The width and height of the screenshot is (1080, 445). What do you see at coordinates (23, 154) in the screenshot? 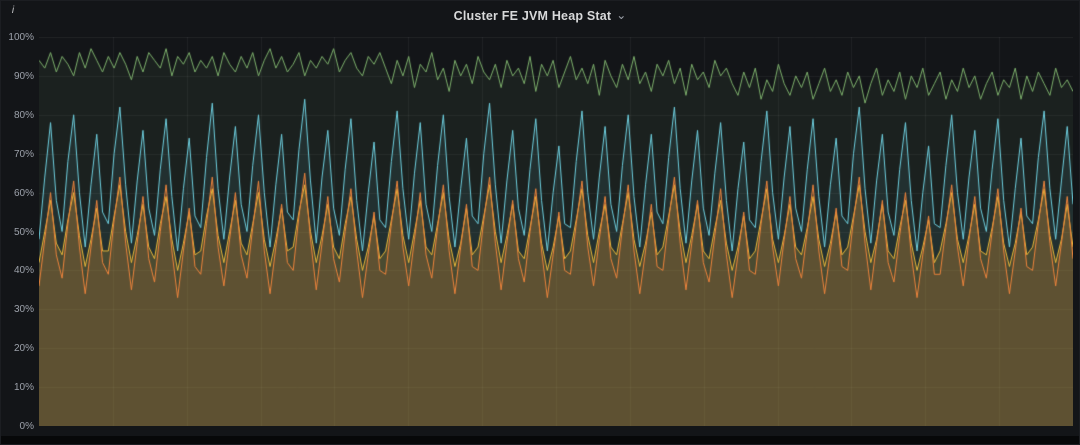
I see `y-axis-label: 70%` at bounding box center [23, 154].